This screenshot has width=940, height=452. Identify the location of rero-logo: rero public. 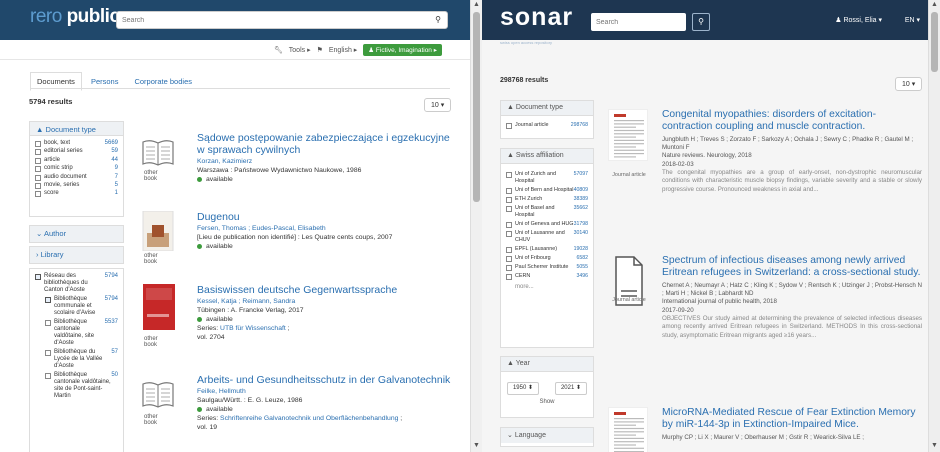
(75, 17).